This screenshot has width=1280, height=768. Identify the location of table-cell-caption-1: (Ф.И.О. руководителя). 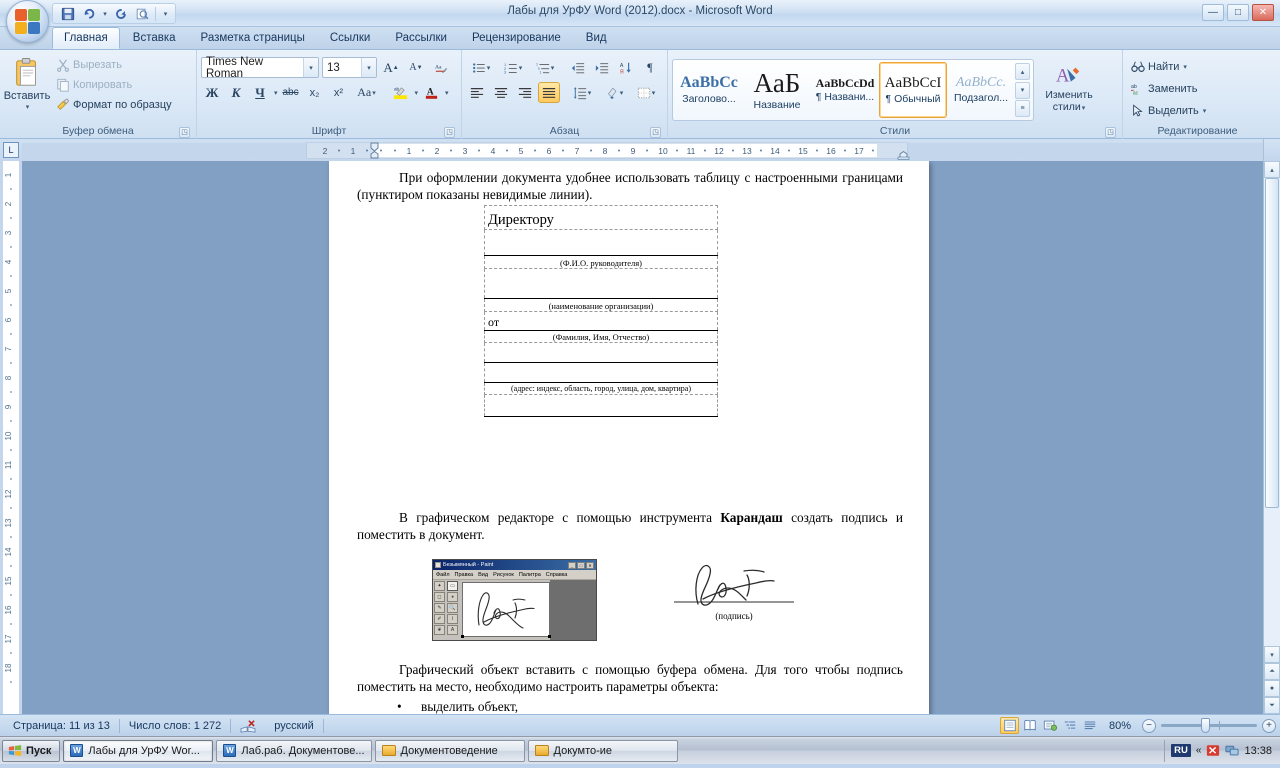
(601, 262).